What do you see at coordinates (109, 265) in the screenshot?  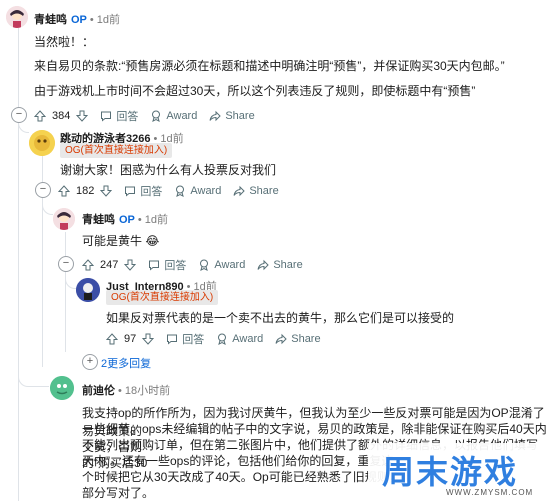 I see `vote-count: 247` at bounding box center [109, 265].